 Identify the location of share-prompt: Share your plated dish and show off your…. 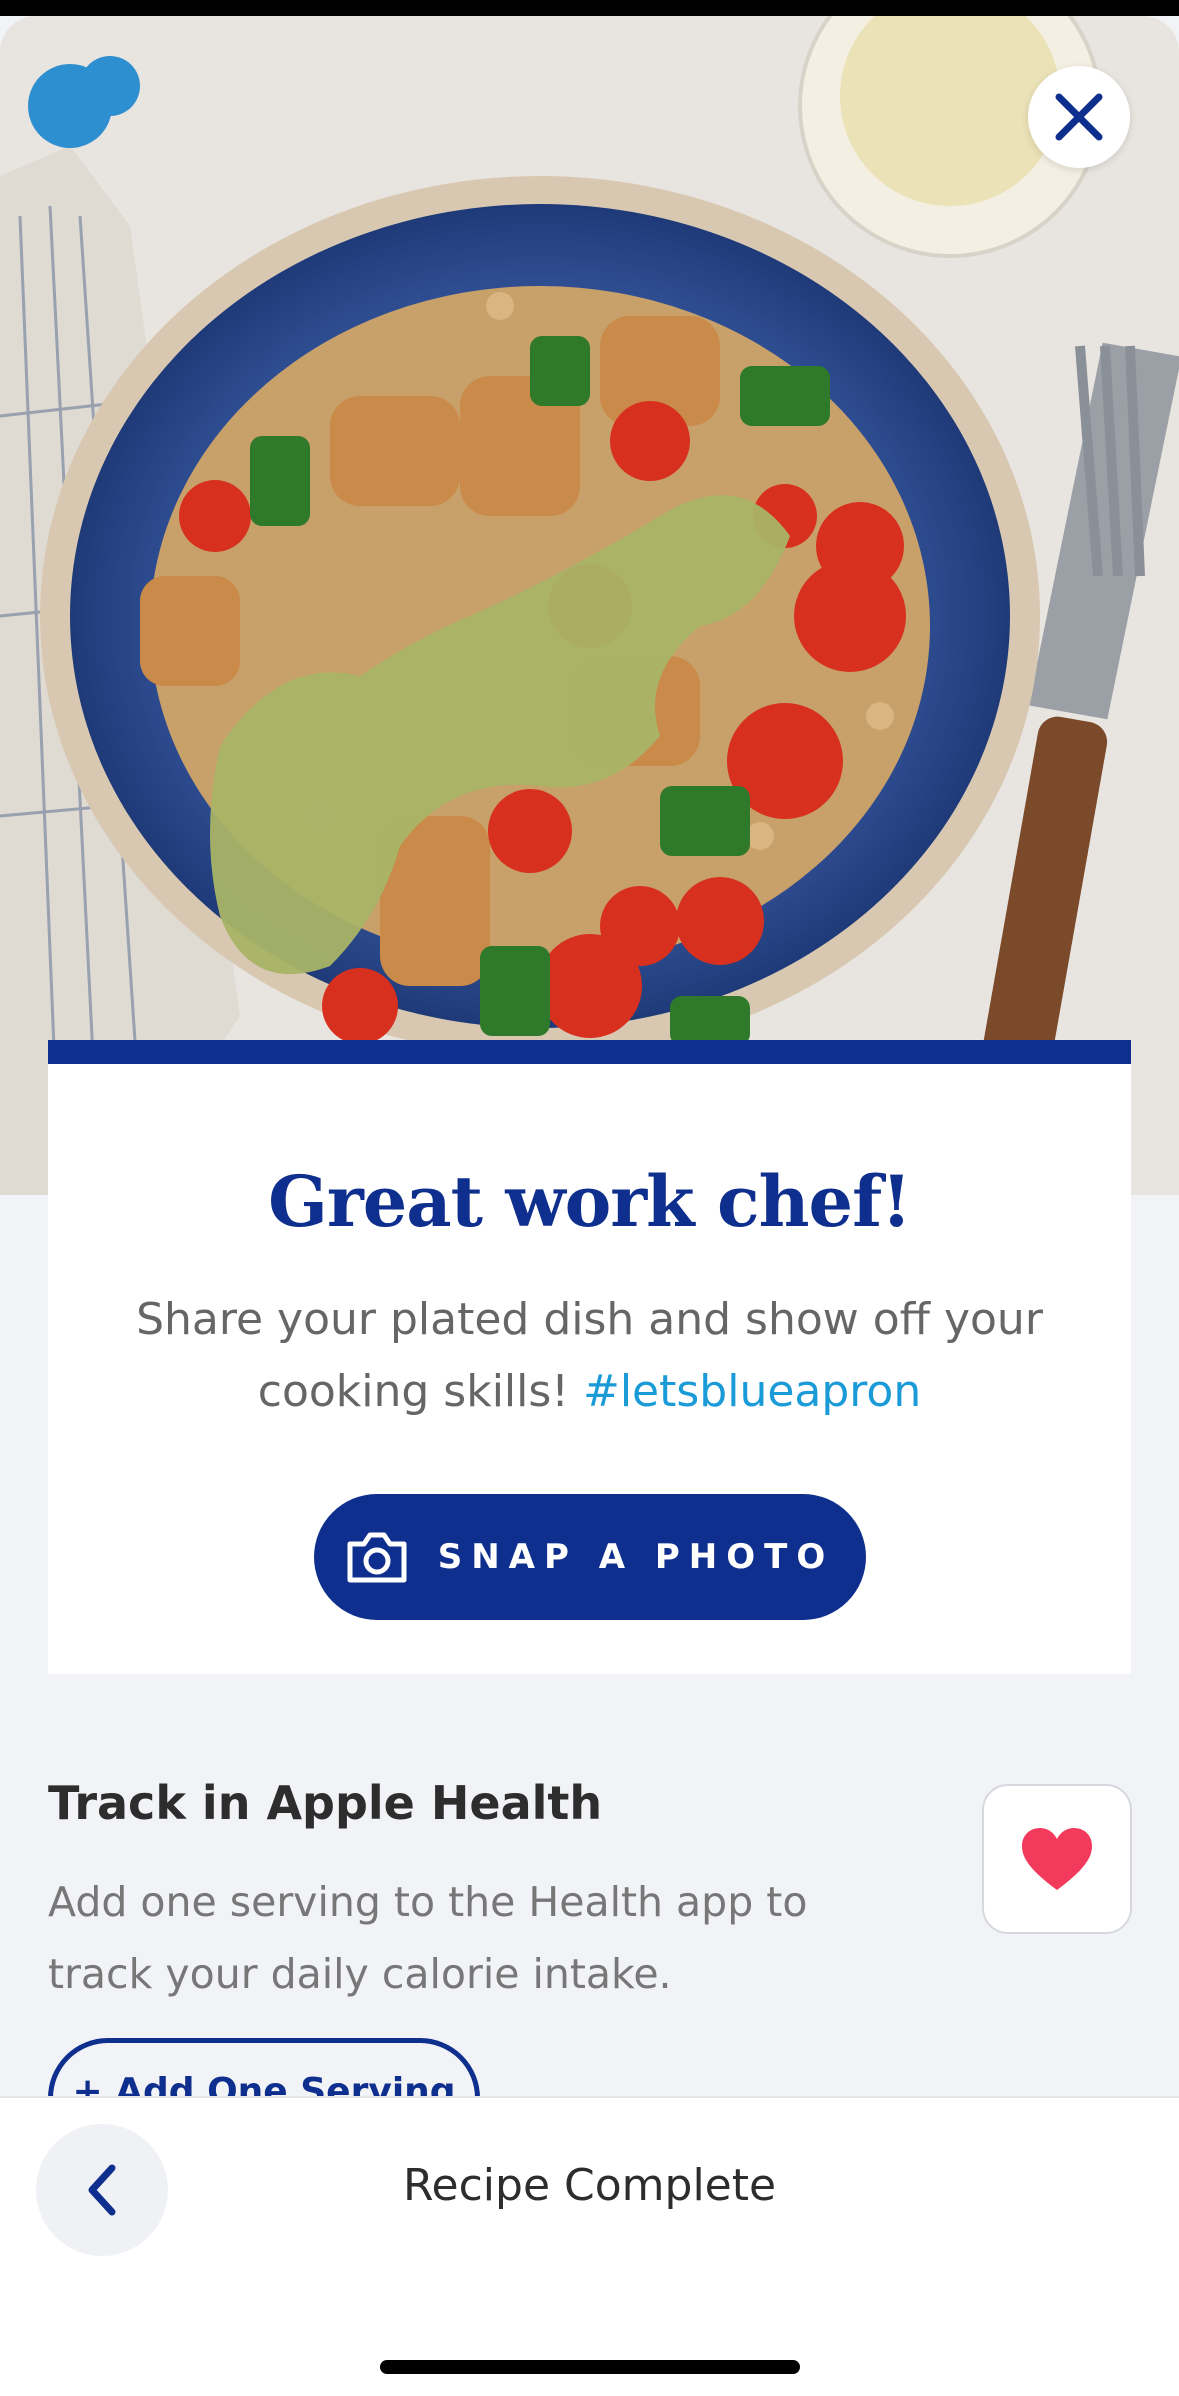
(589, 1356).